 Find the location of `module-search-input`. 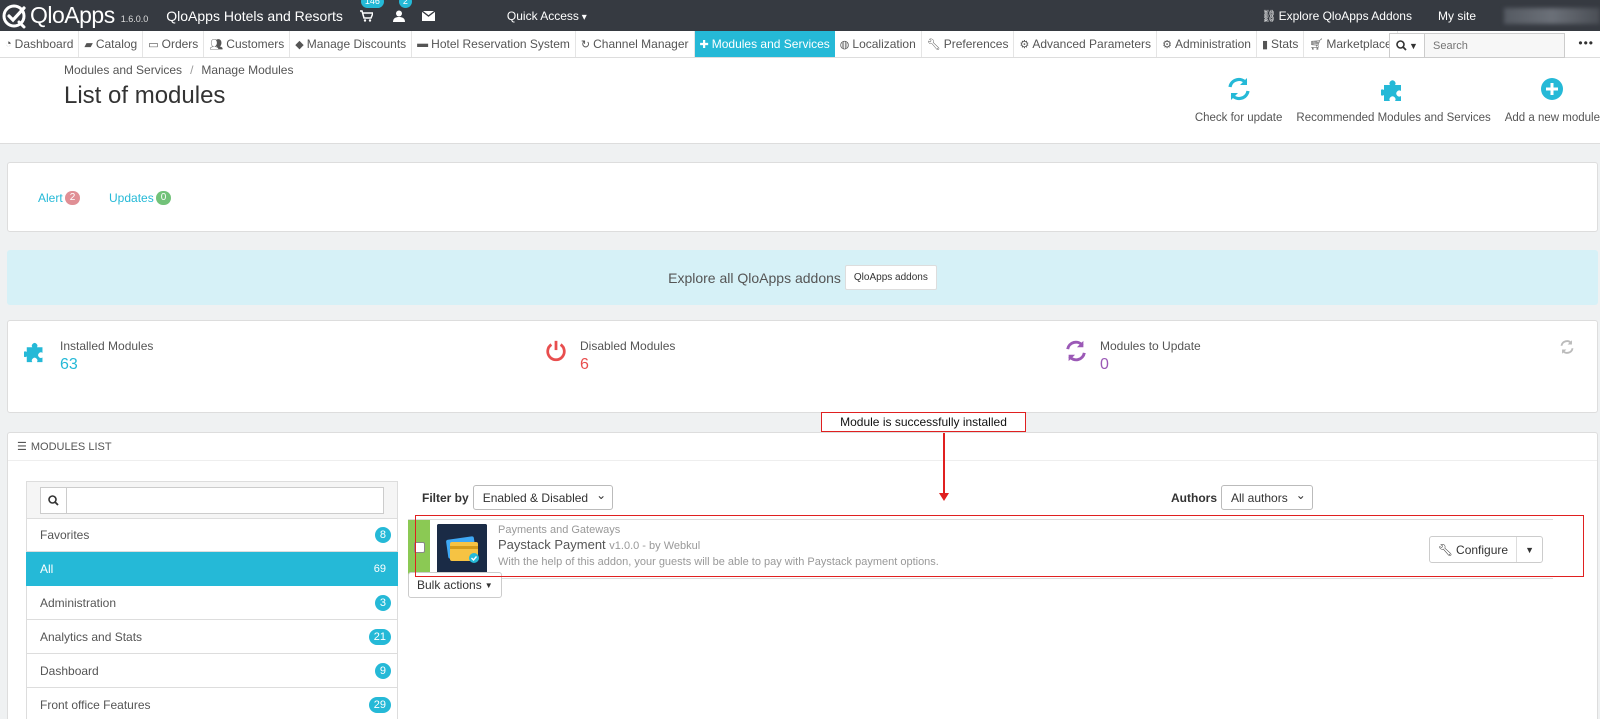

module-search-input is located at coordinates (225, 500).